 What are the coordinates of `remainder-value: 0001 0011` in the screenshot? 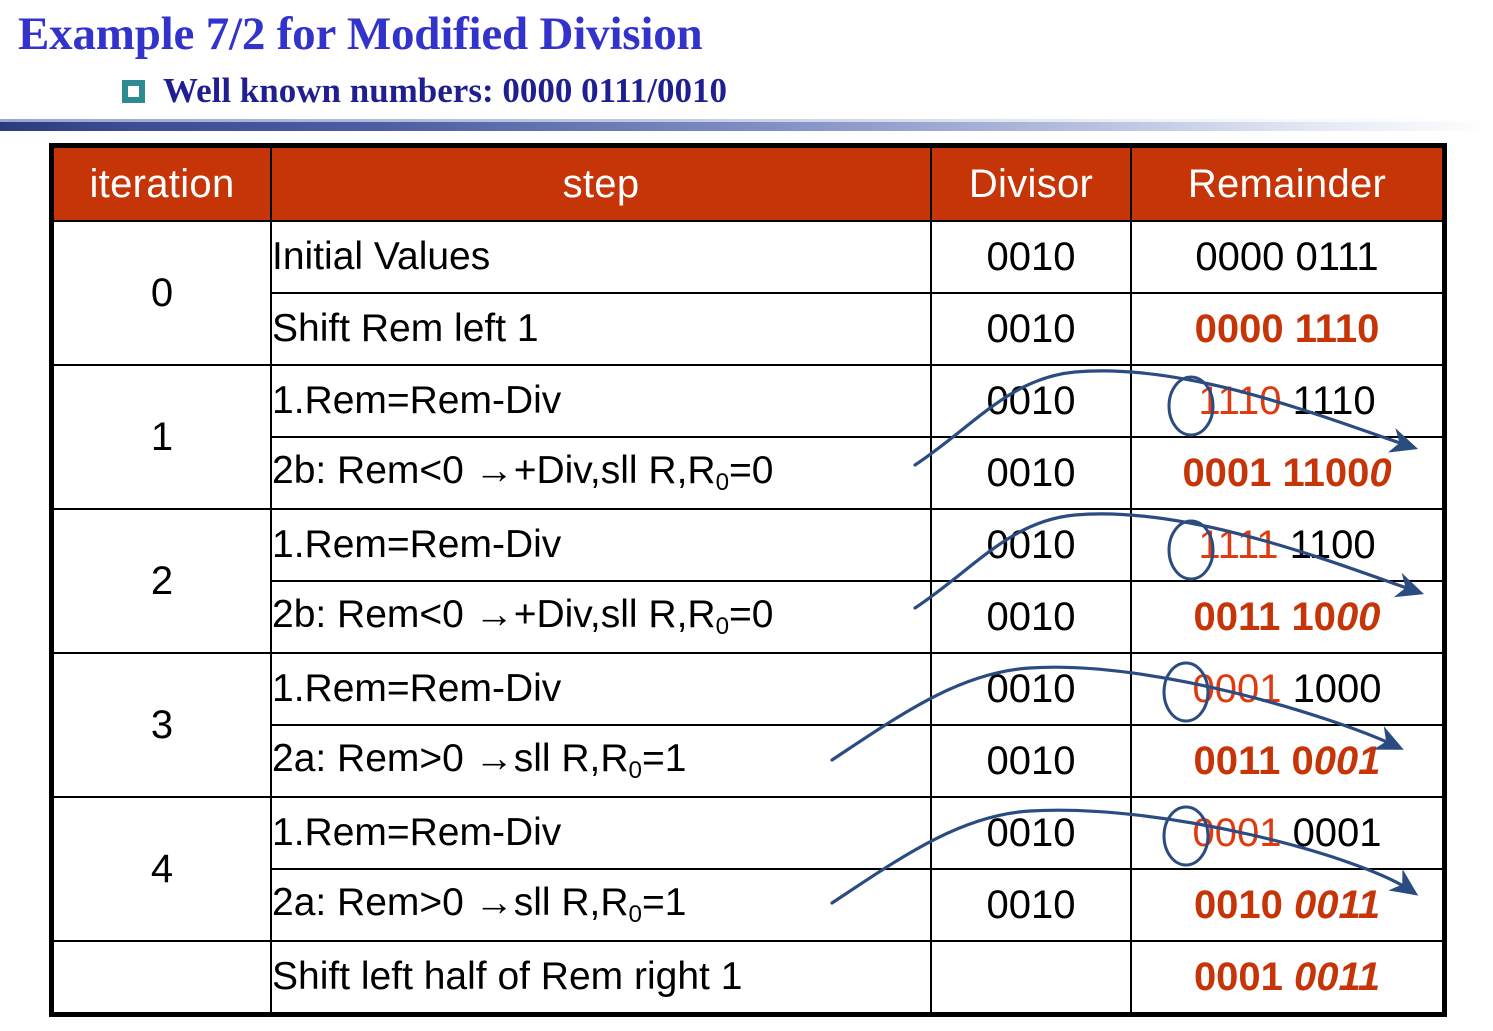 It's located at (1287, 977).